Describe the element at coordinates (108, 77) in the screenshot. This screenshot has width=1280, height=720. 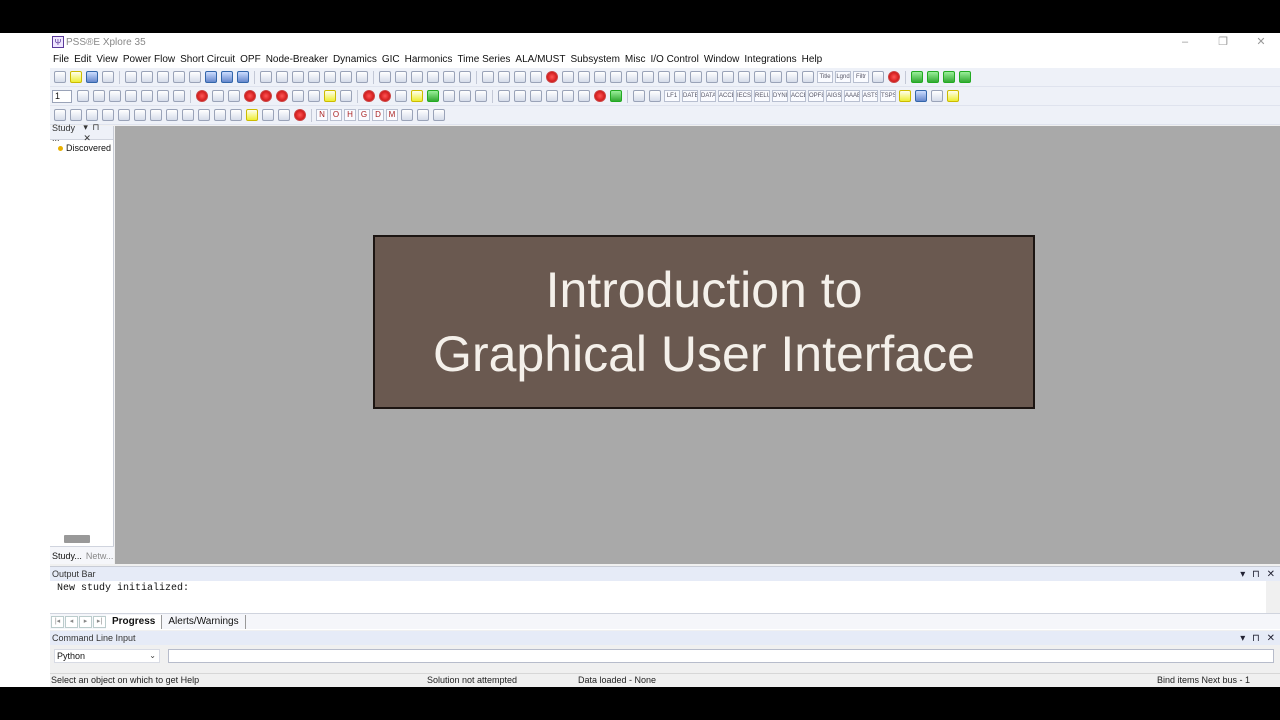
I see `save-as-icon` at that location.